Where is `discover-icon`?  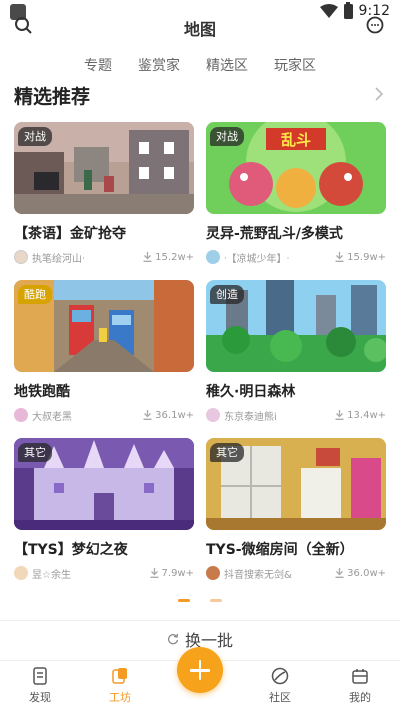 discover-icon is located at coordinates (40, 676).